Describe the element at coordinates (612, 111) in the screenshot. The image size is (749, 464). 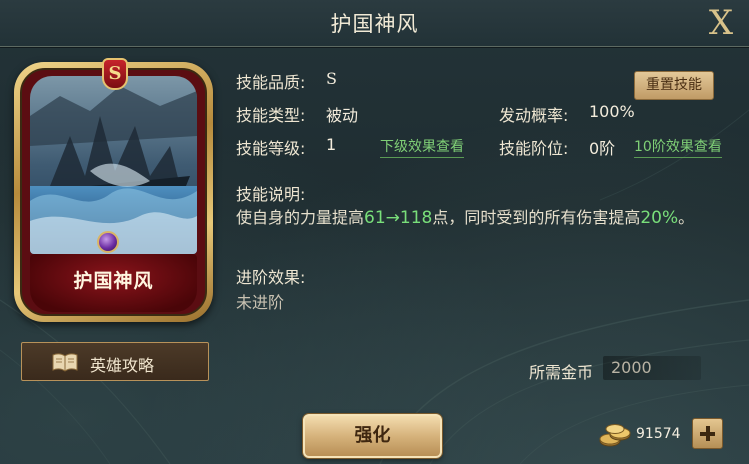
I see `trigger-rate-value: 100%` at that location.